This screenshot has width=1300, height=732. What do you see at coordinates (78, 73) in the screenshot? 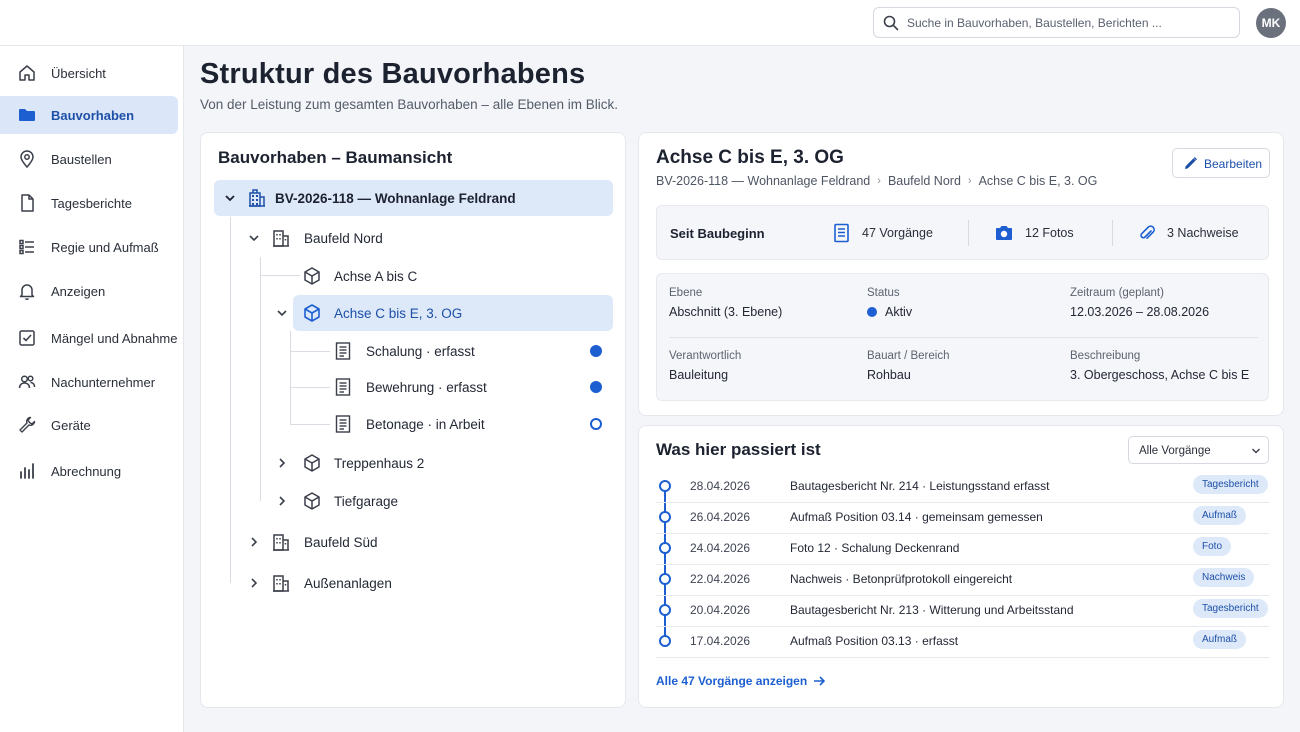
I see `sidebar-item-label: Übersicht` at bounding box center [78, 73].